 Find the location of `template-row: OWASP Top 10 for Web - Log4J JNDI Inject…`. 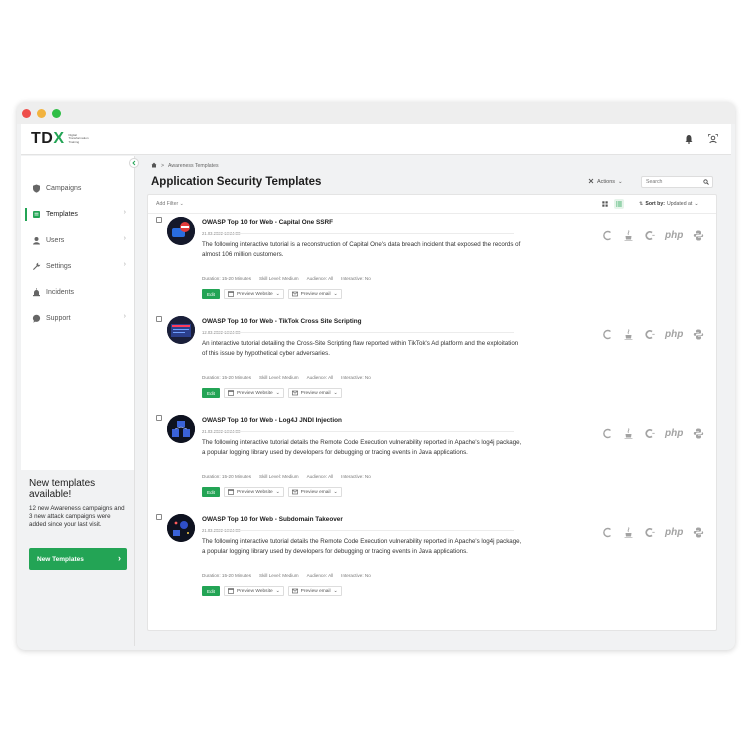

template-row: OWASP Top 10 for Web - Log4J JNDI Inject… is located at coordinates (433, 451).